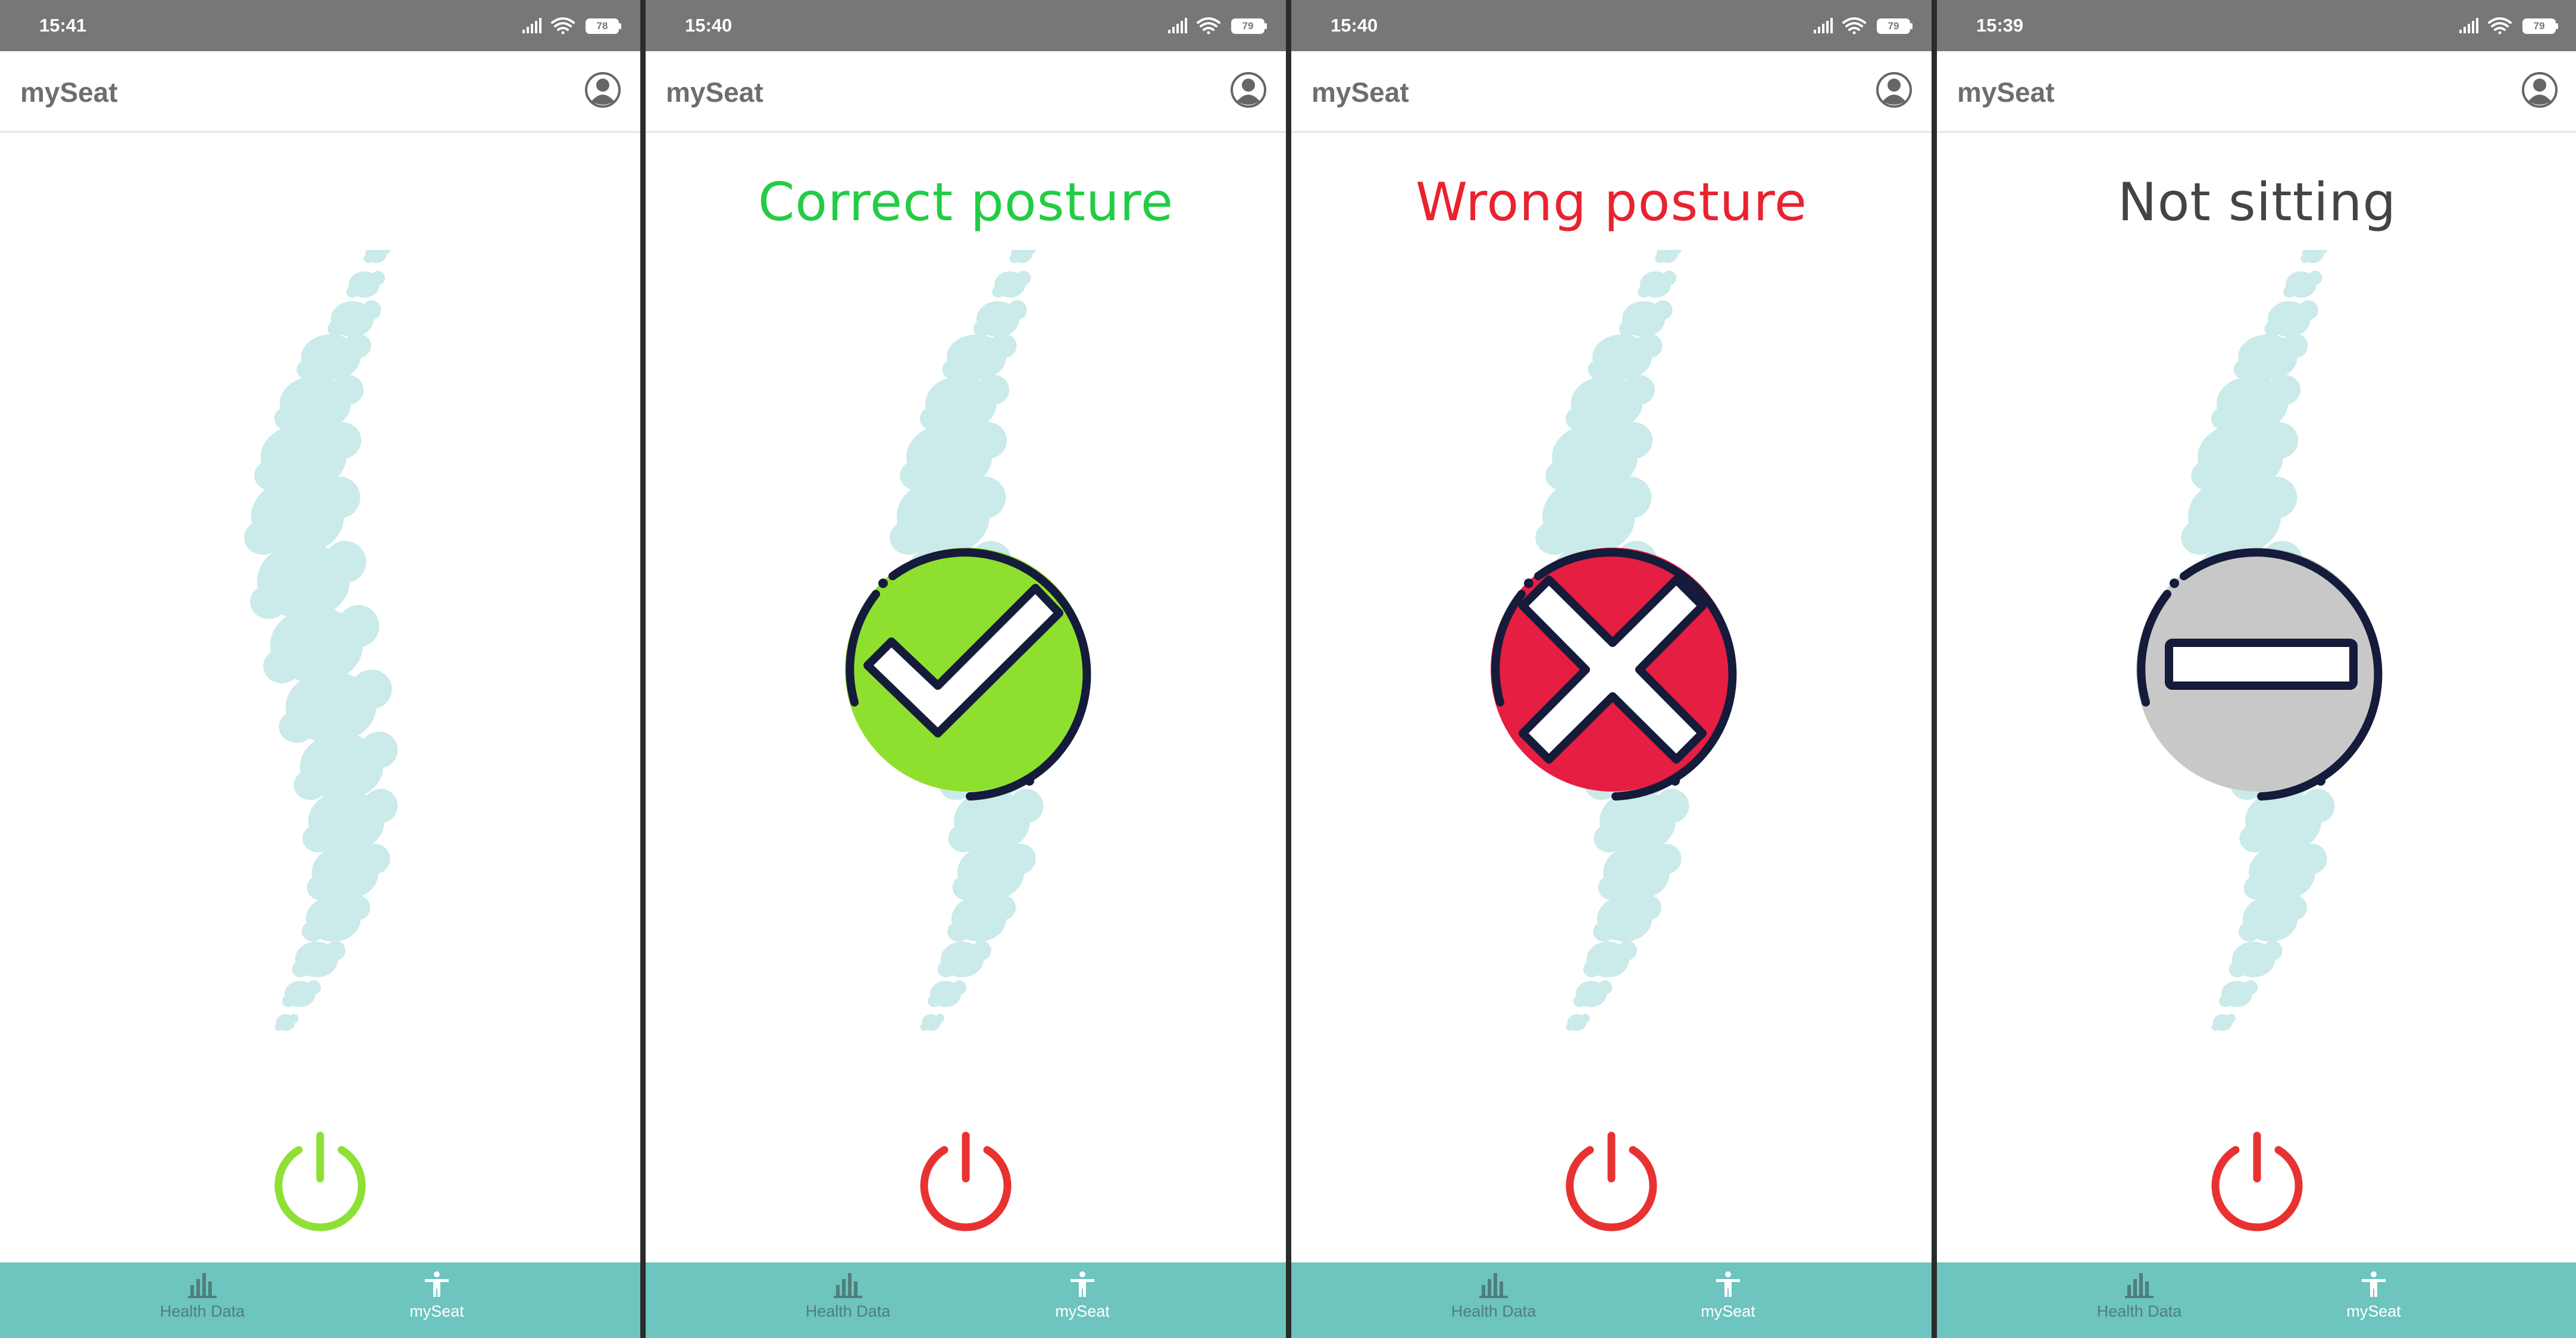  Describe the element at coordinates (2256, 25) in the screenshot. I see `status-bar: 15:39 79` at that location.